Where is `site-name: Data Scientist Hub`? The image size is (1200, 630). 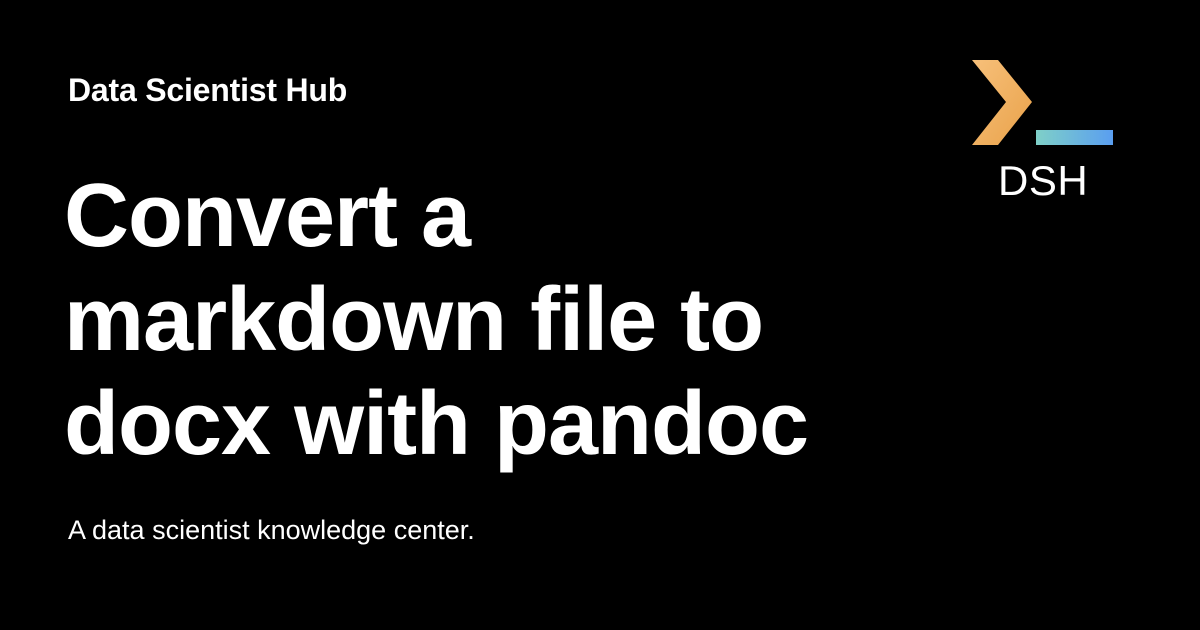
site-name: Data Scientist Hub is located at coordinates (208, 90).